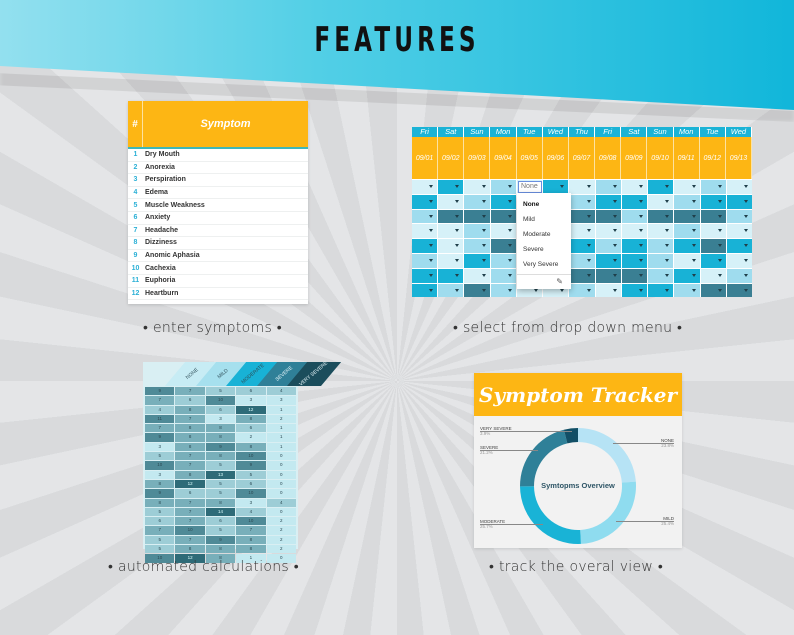  I want to click on dropdown-option: None, so click(544, 204).